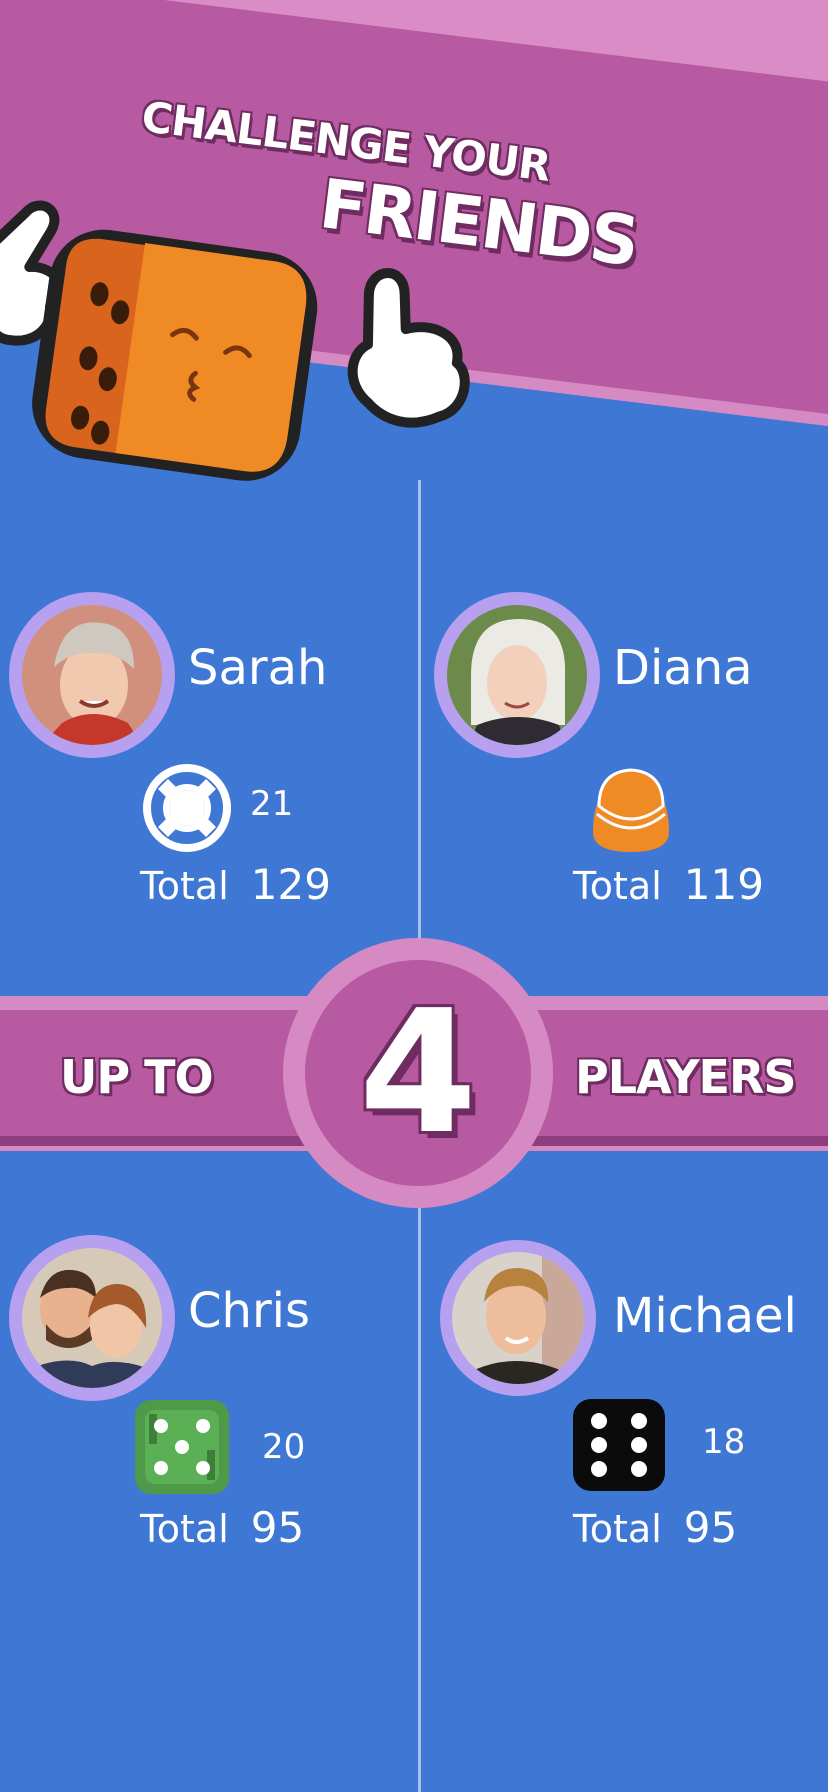 The image size is (828, 1792). I want to click on green-dice-icon, so click(182, 1447).